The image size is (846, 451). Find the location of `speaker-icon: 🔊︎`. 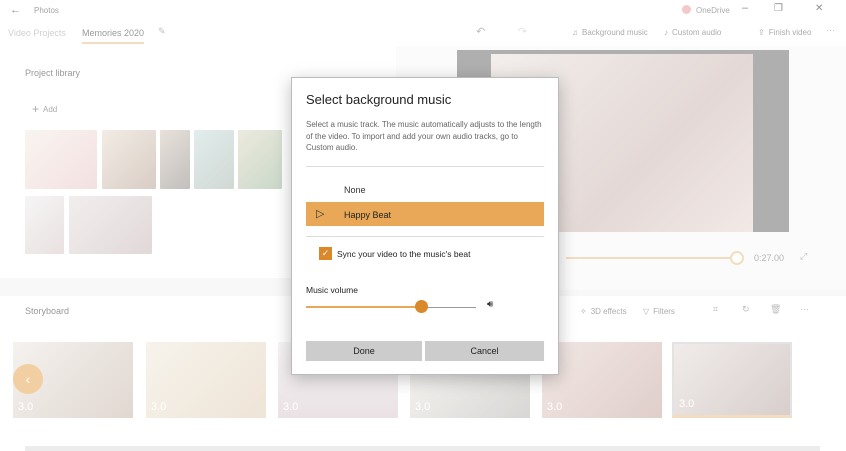

speaker-icon: 🔊︎ is located at coordinates (490, 304).